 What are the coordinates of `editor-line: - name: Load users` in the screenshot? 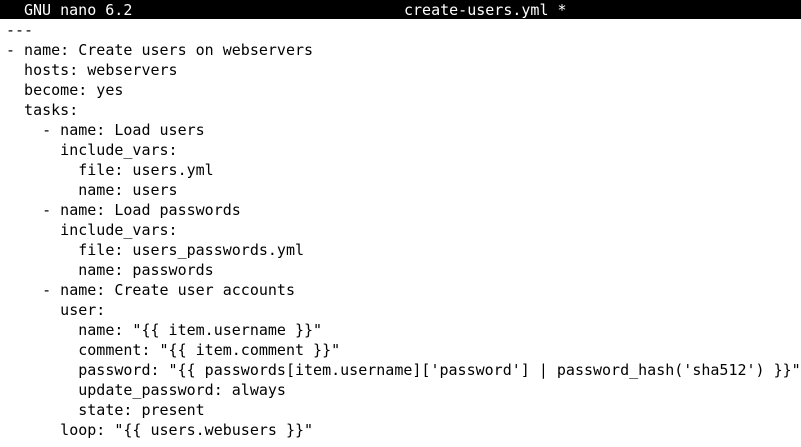 It's located at (403, 130).